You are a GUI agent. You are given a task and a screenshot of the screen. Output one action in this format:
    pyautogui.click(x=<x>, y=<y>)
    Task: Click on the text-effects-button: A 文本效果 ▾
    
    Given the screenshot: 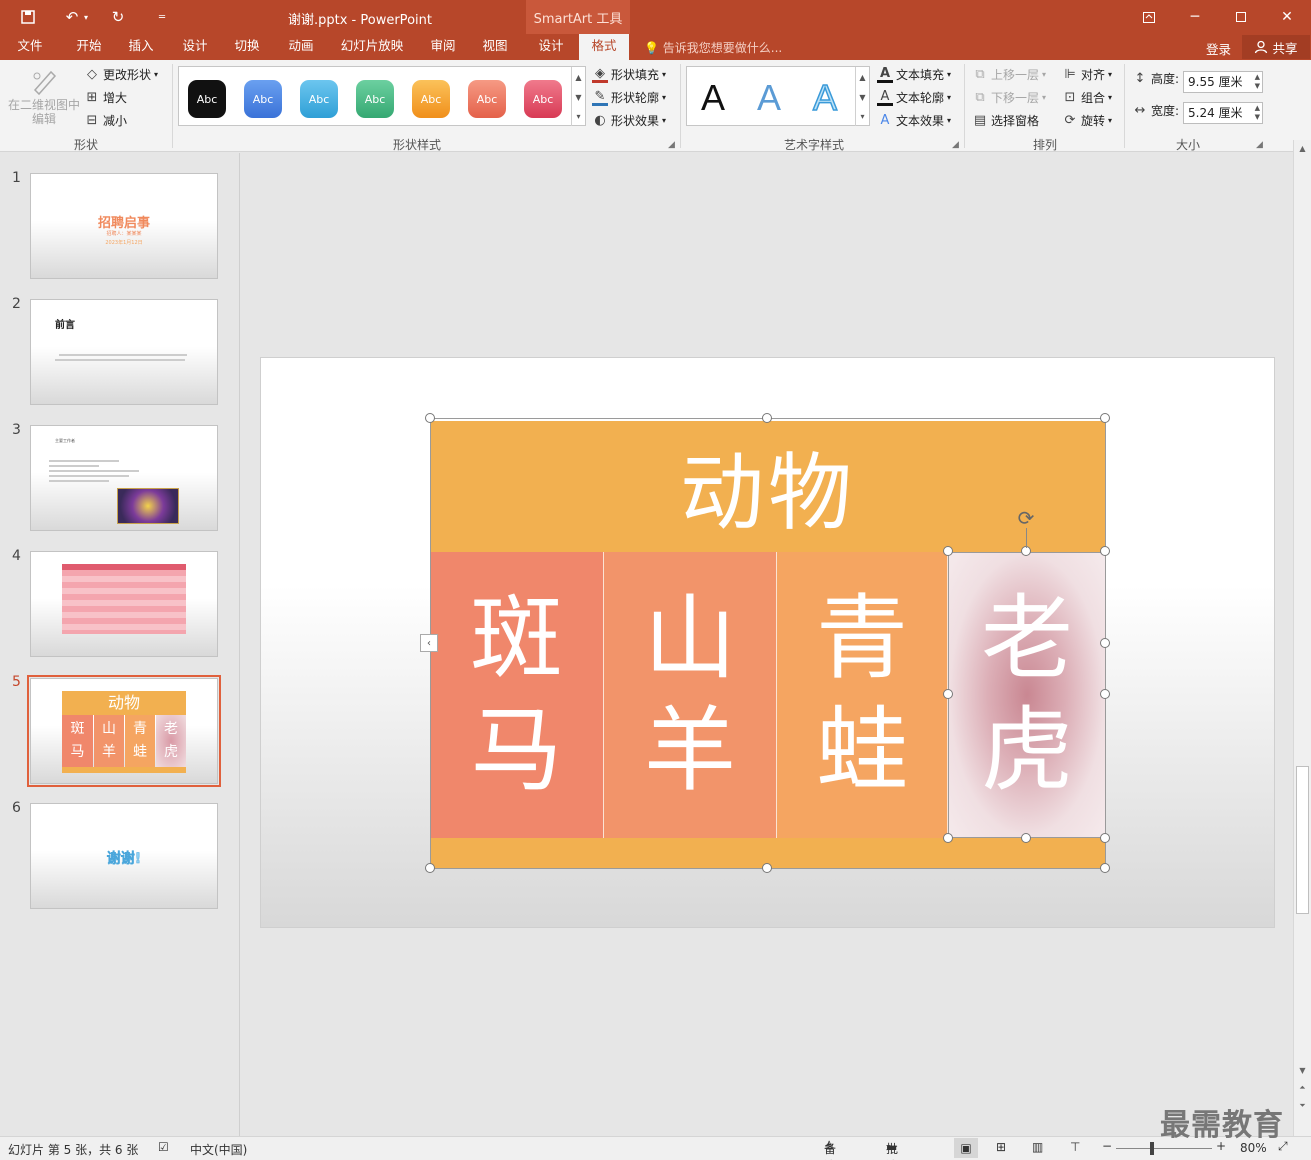 What is the action you would take?
    pyautogui.click(x=914, y=120)
    